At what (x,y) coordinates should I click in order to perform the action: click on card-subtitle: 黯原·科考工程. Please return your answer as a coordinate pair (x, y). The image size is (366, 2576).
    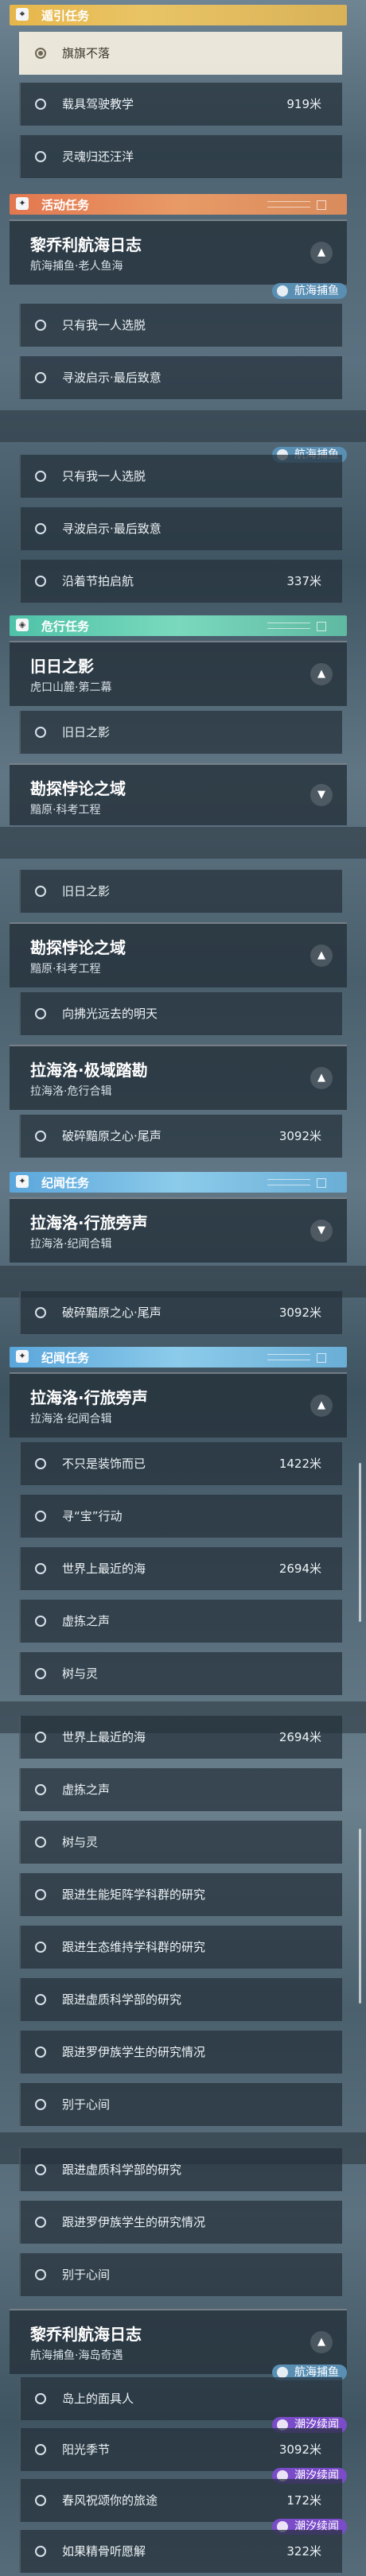
    Looking at the image, I should click on (65, 810).